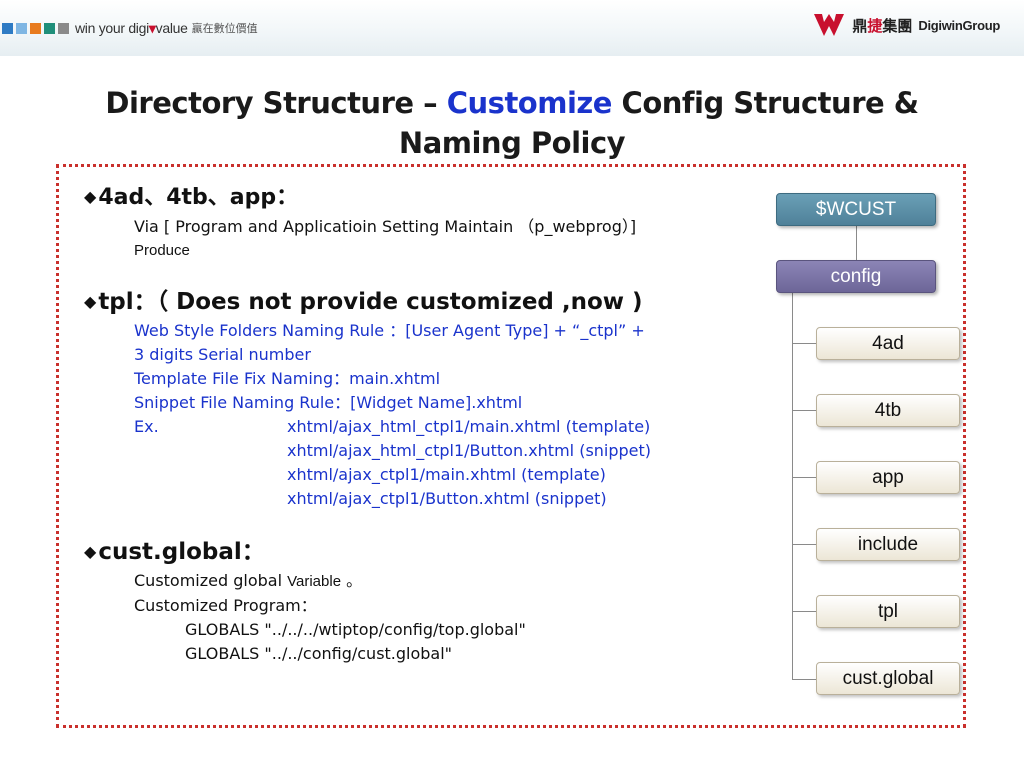 This screenshot has width=1024, height=768. I want to click on tree-node-4ad: 4ad, so click(888, 343).